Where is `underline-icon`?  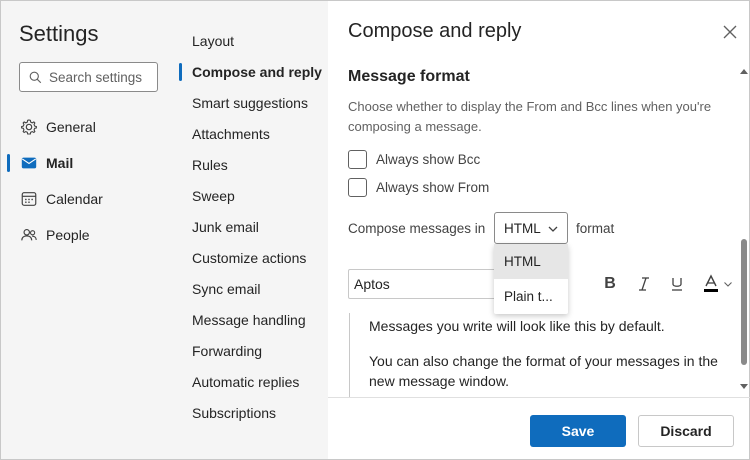
underline-icon is located at coordinates (677, 284).